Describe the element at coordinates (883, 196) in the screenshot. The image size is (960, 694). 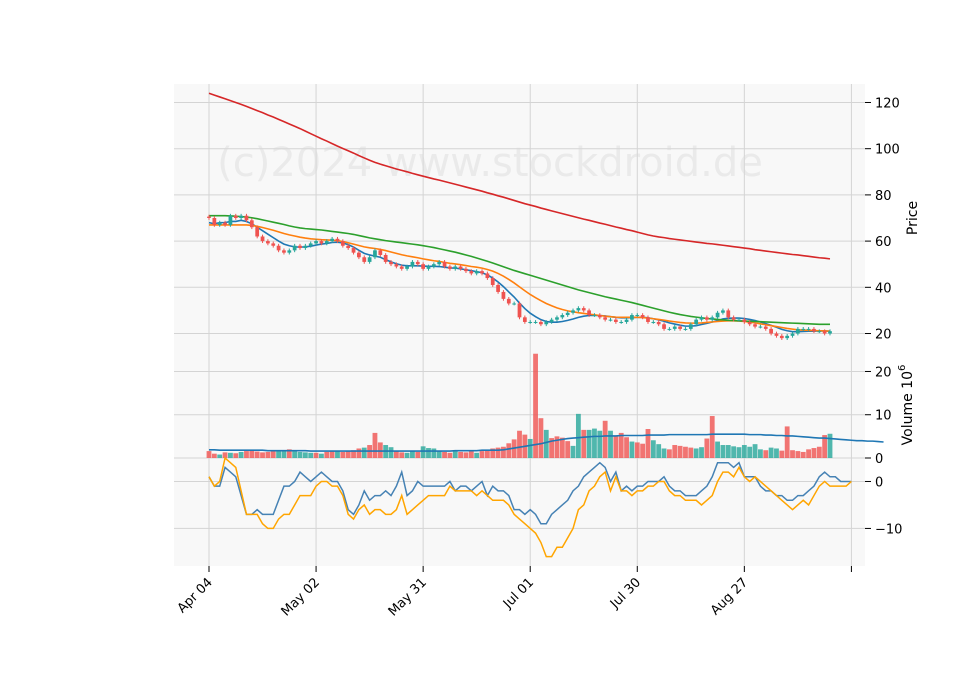
I see `y-tick-label: 80` at that location.